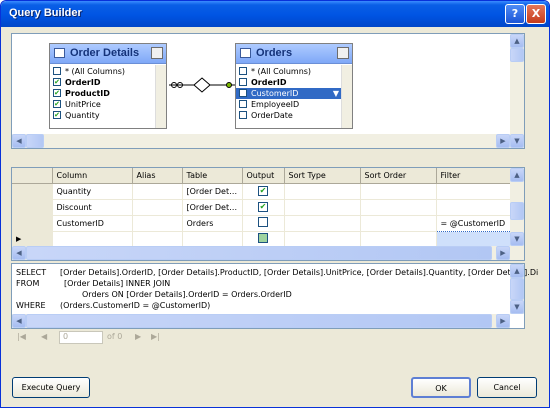  What do you see at coordinates (288, 93) in the screenshot?
I see `column-row: CustomerID ▼` at bounding box center [288, 93].